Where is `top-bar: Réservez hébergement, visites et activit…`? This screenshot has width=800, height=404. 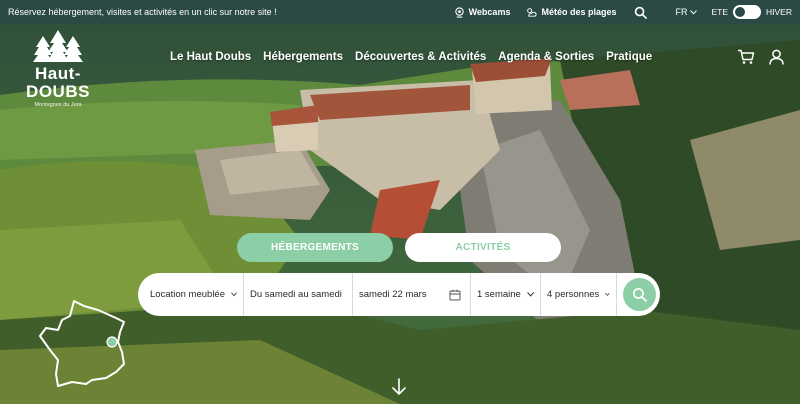 top-bar: Réservez hébergement, visites et activit… is located at coordinates (400, 12).